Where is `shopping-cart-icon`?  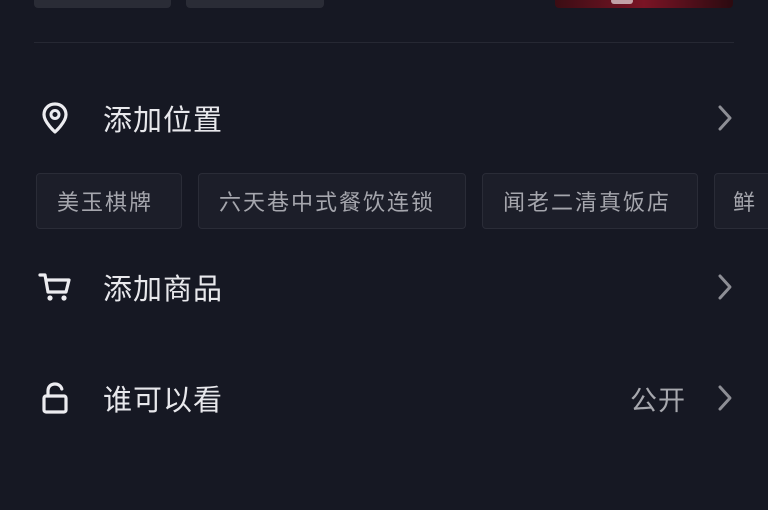 shopping-cart-icon is located at coordinates (55, 287).